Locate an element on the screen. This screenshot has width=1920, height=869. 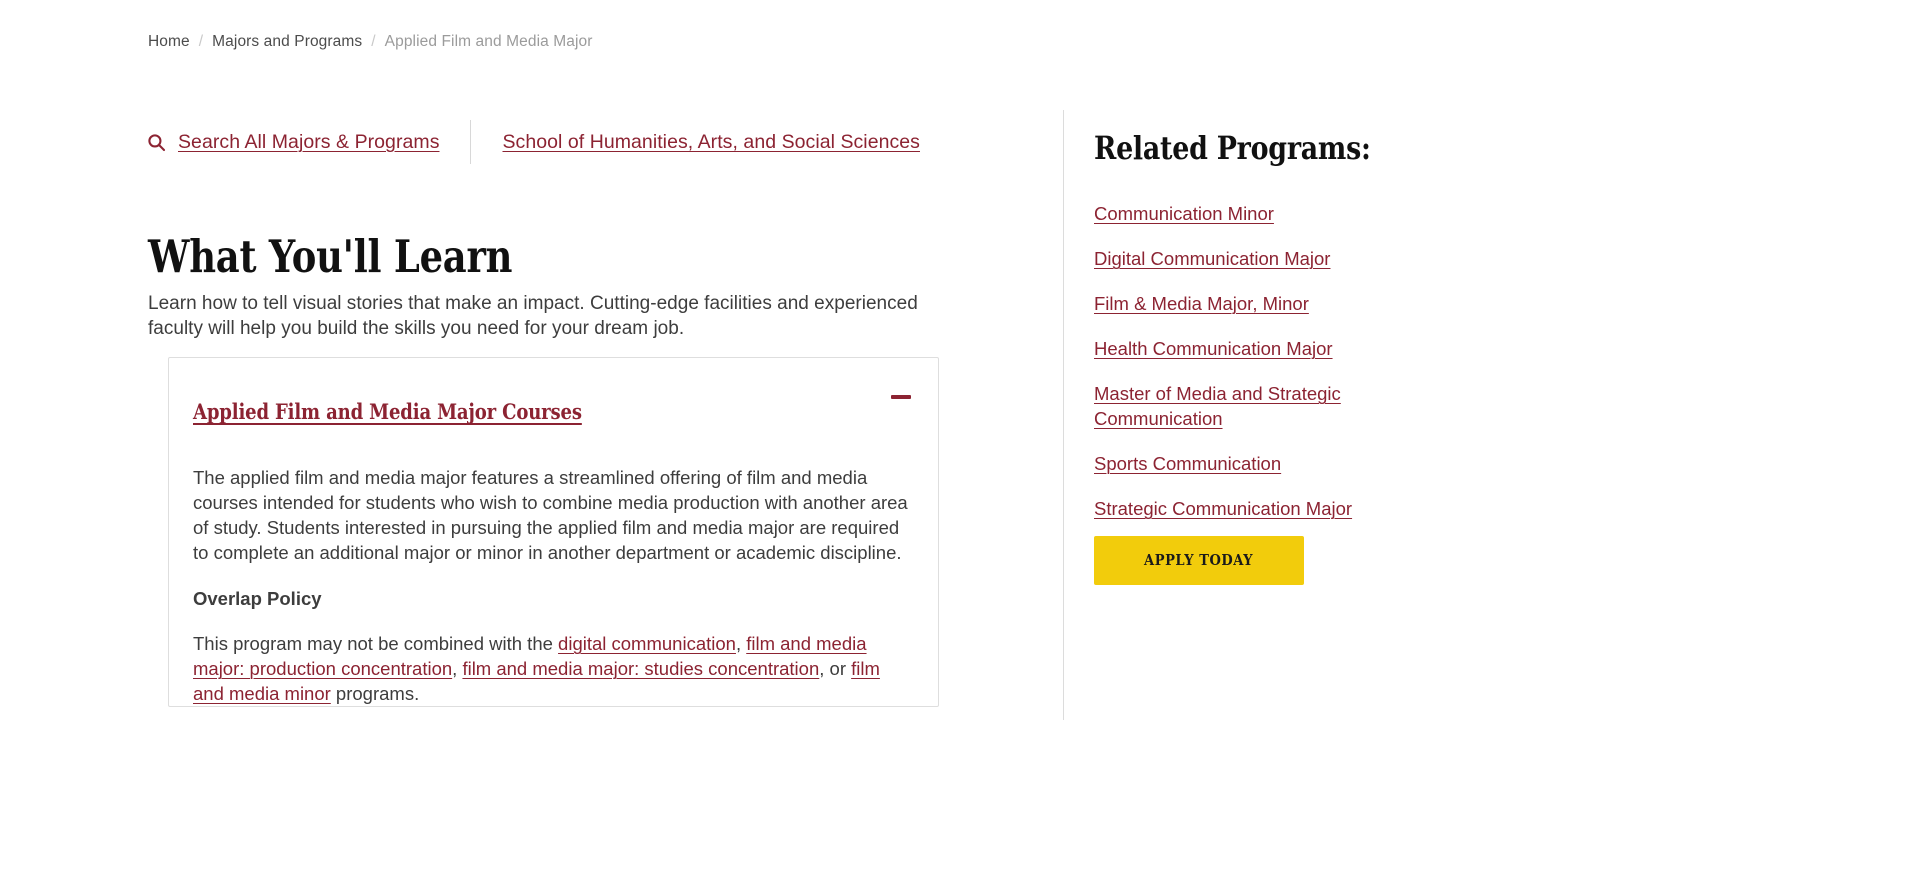
accordion-title: Applied Film and Media Major Courses is located at coordinates (387, 412).